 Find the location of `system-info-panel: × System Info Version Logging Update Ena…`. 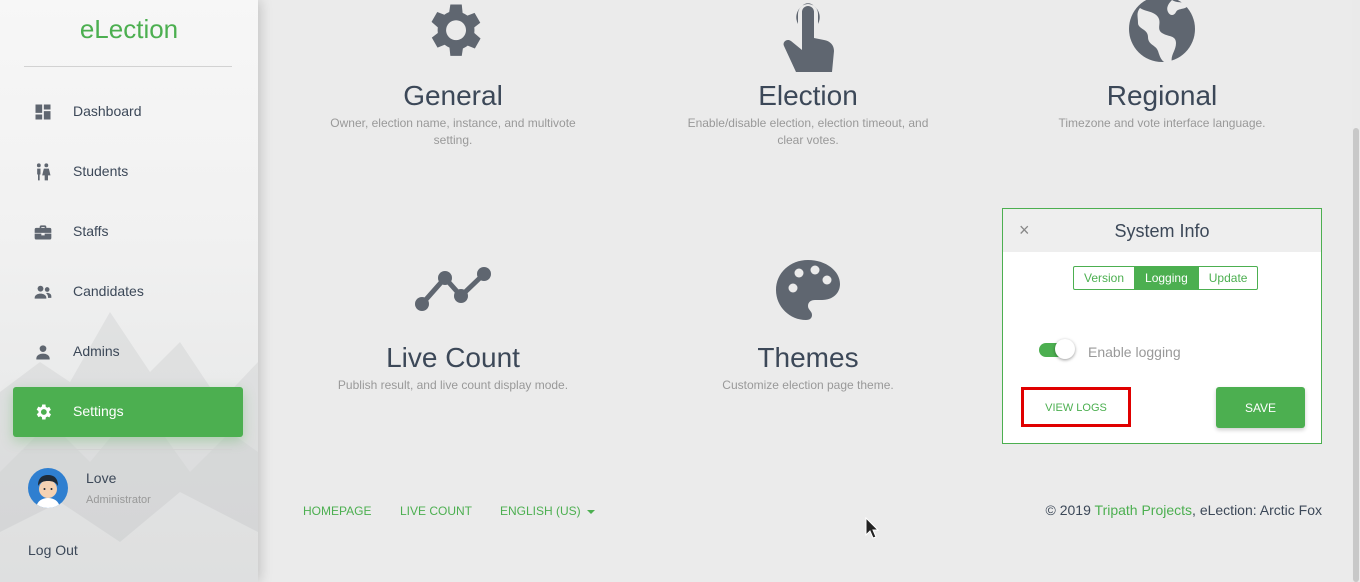

system-info-panel: × System Info Version Logging Update Ena… is located at coordinates (1162, 326).